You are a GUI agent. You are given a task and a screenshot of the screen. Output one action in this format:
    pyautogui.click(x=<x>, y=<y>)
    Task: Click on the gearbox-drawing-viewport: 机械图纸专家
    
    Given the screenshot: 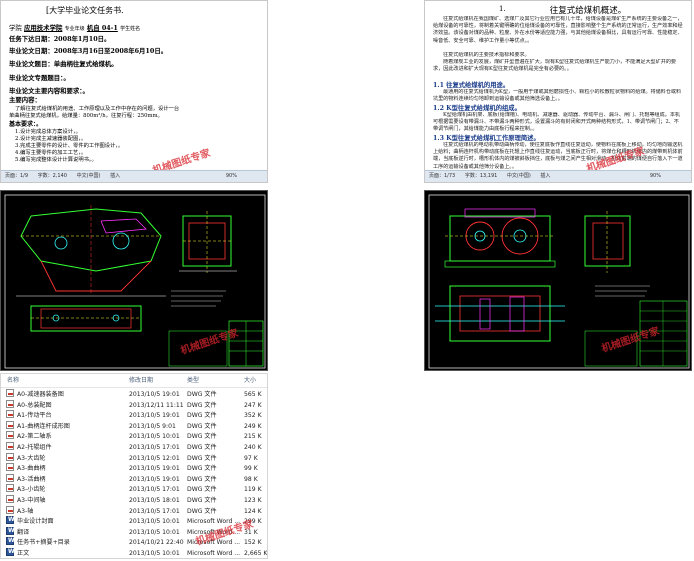 What is the action you would take?
    pyautogui.click(x=558, y=280)
    